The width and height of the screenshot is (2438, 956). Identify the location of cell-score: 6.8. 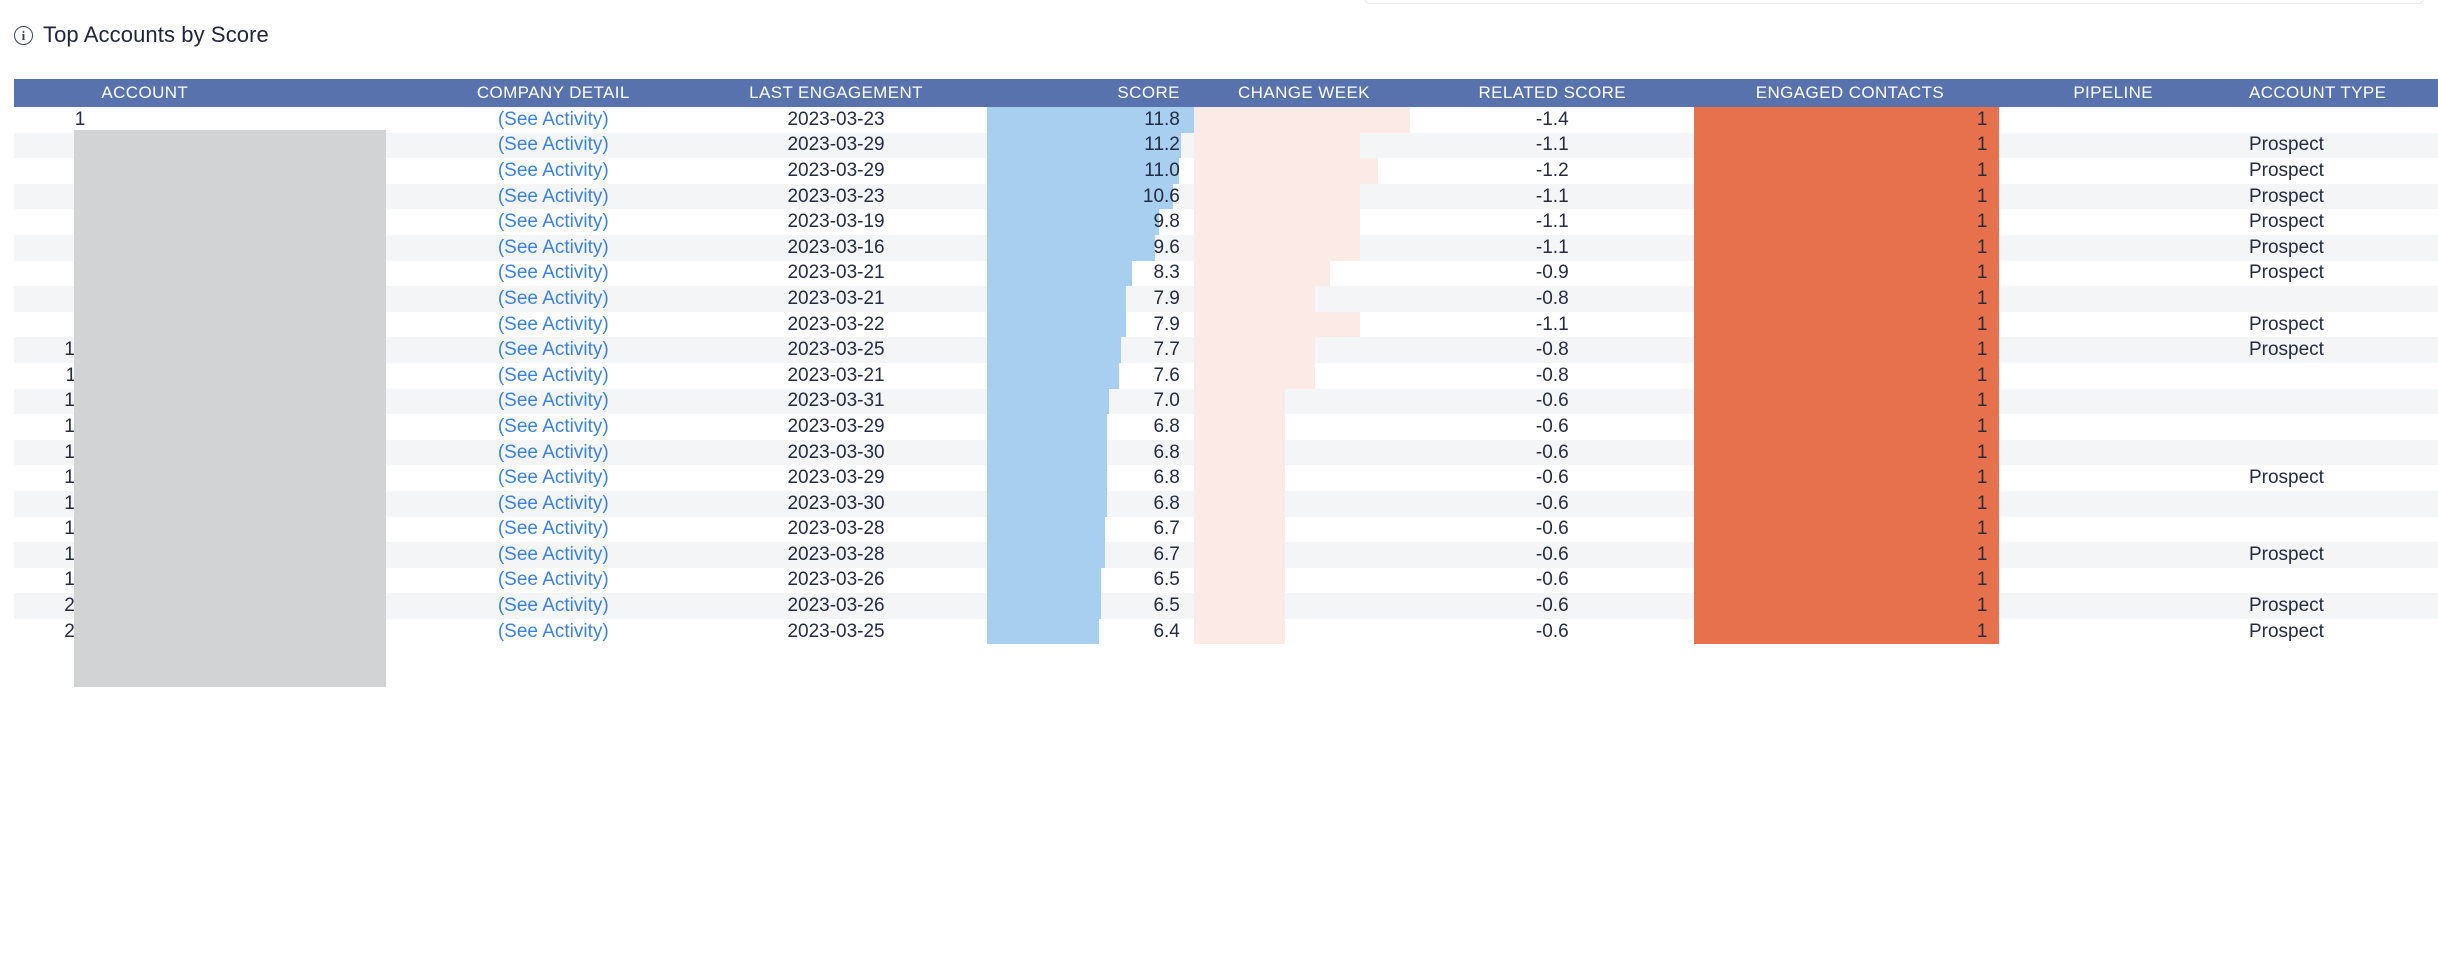
(1090, 478).